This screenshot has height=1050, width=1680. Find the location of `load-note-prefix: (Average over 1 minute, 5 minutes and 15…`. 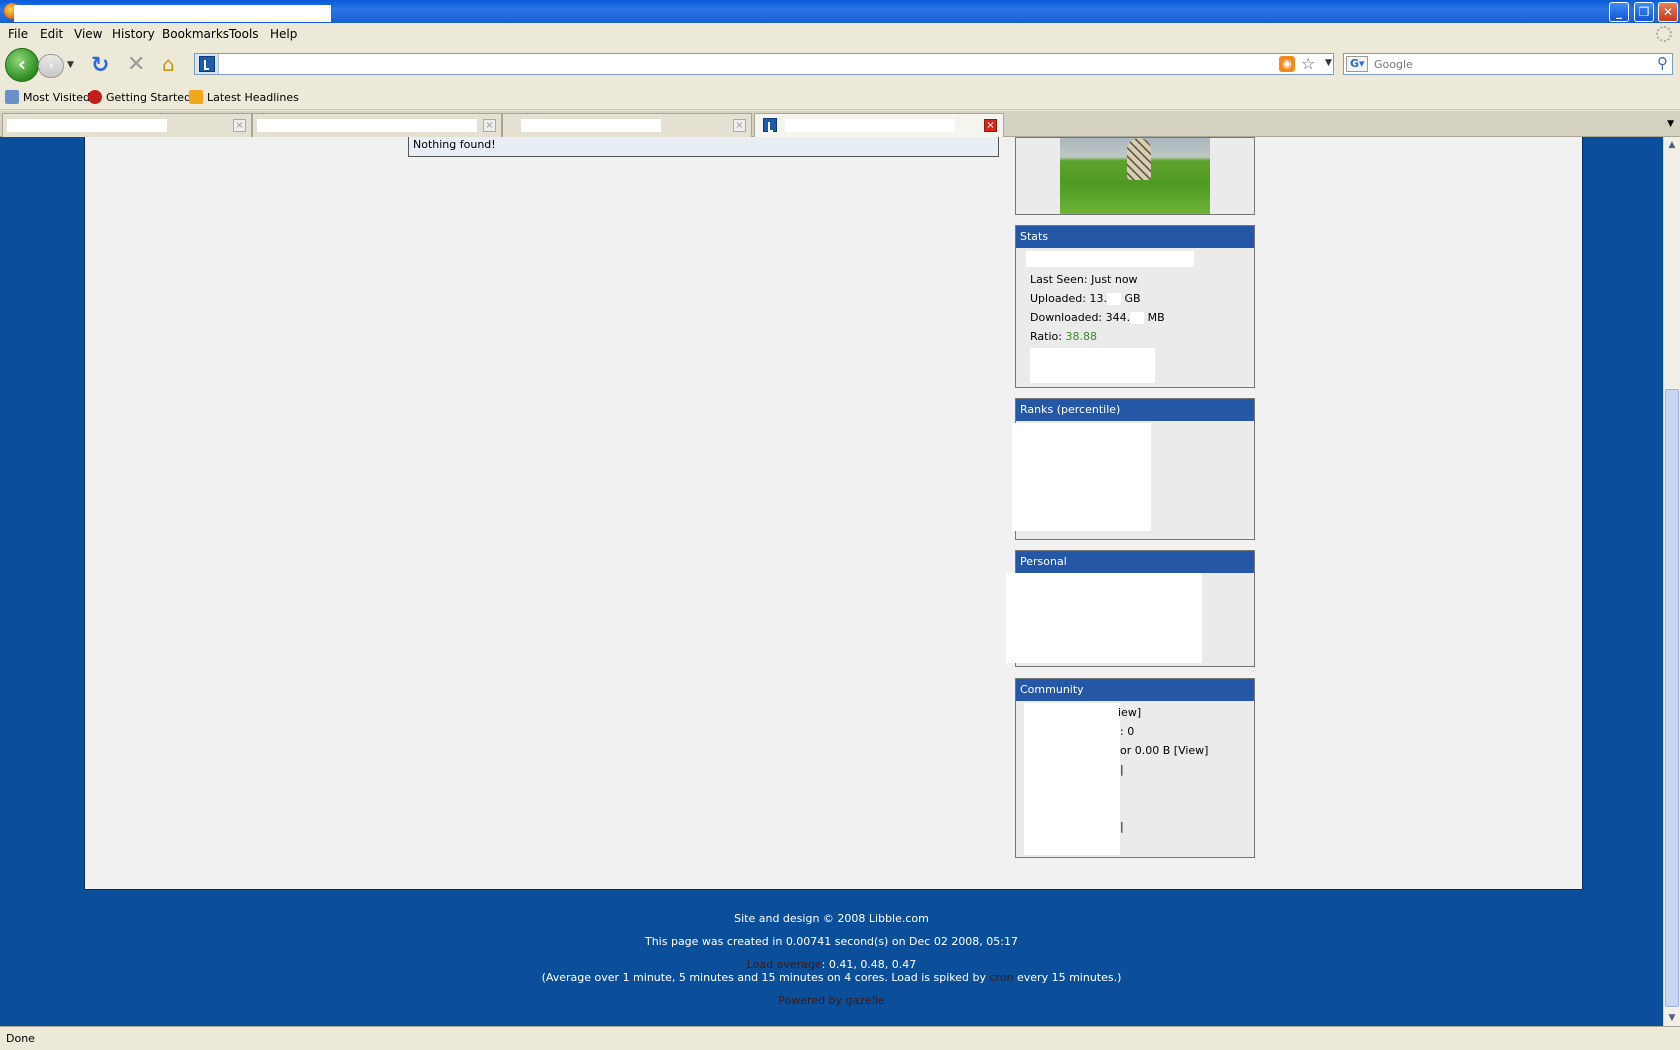

load-note-prefix: (Average over 1 minute, 5 minutes and 15… is located at coordinates (763, 977).